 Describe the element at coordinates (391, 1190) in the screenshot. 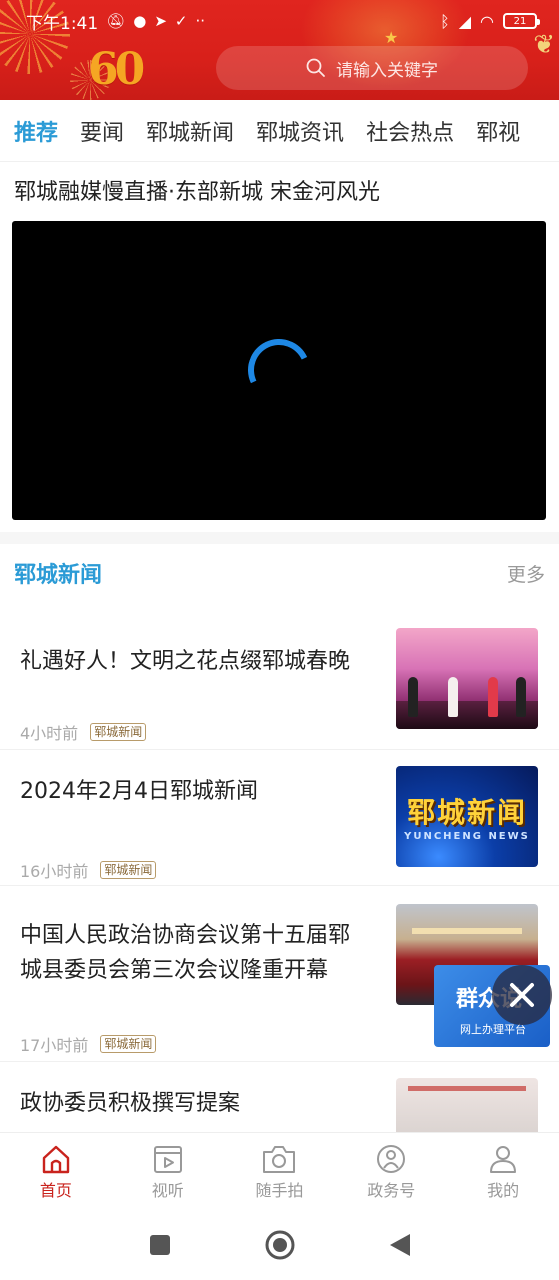

I see `nav-label: 政务号` at that location.